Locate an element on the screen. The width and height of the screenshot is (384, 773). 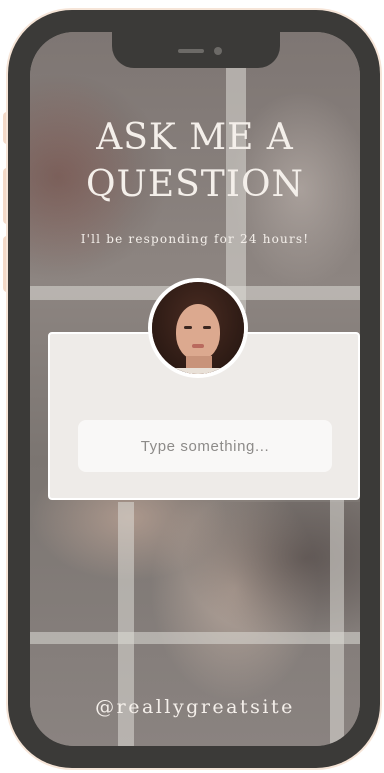
avatar-neck is located at coordinates (199, 365).